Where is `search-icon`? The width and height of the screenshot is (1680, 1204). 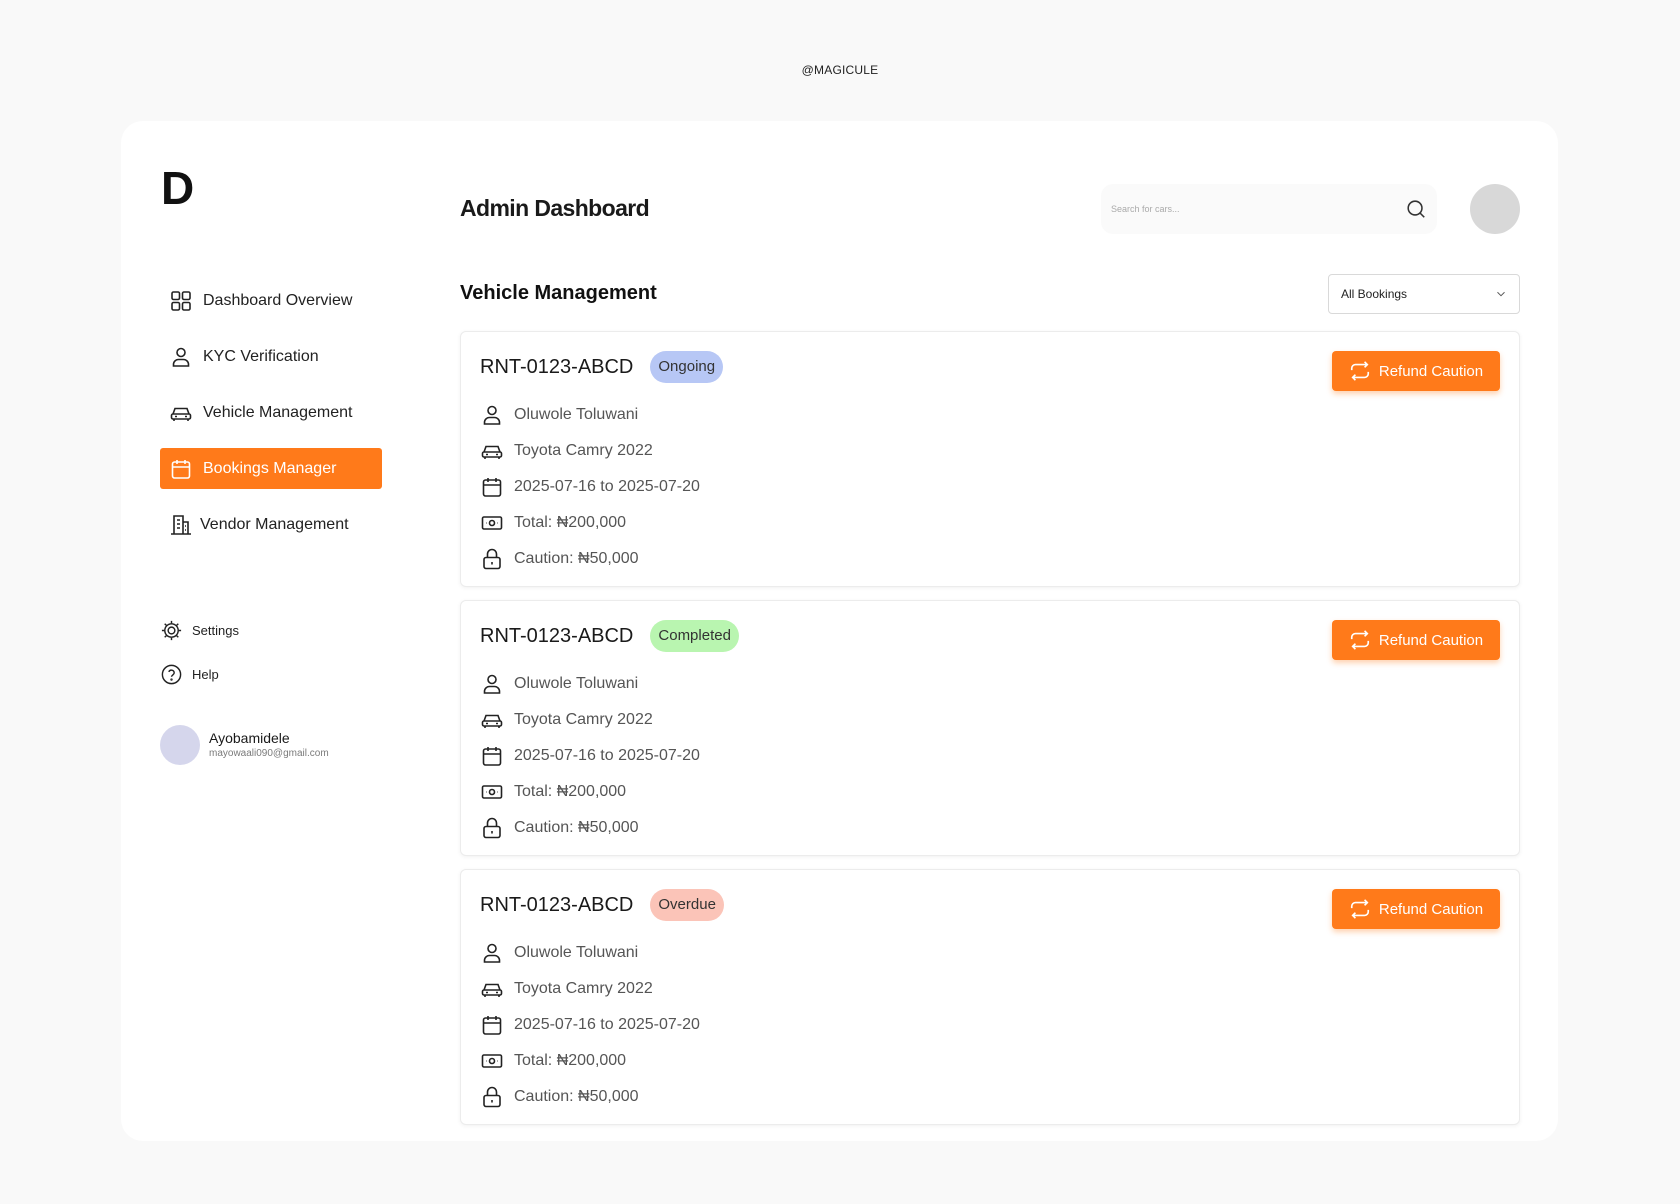 search-icon is located at coordinates (1416, 209).